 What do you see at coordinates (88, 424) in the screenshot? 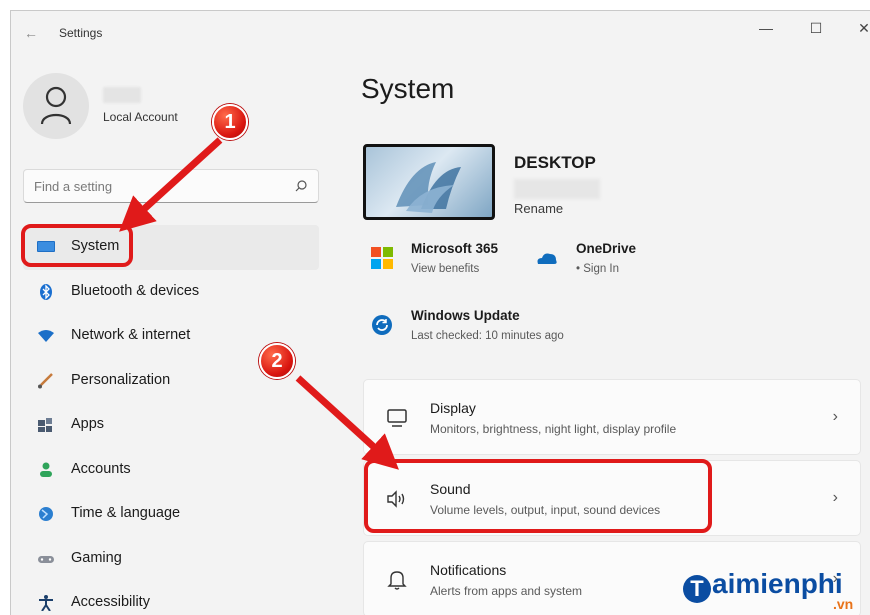
I see `sidebar-item-label: Apps` at bounding box center [88, 424].